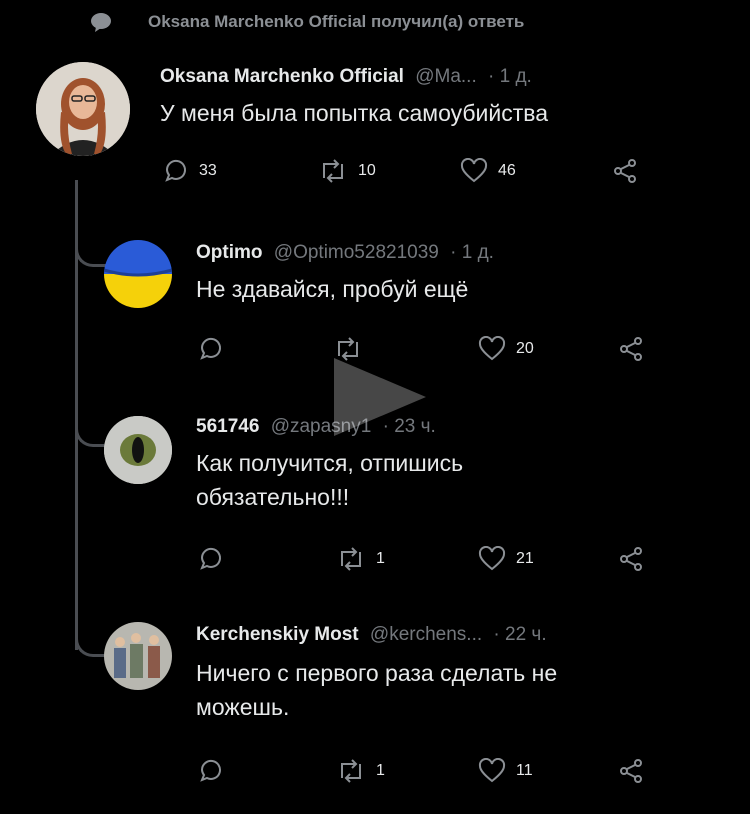 This screenshot has width=750, height=814. I want to click on like-count: 11, so click(524, 770).